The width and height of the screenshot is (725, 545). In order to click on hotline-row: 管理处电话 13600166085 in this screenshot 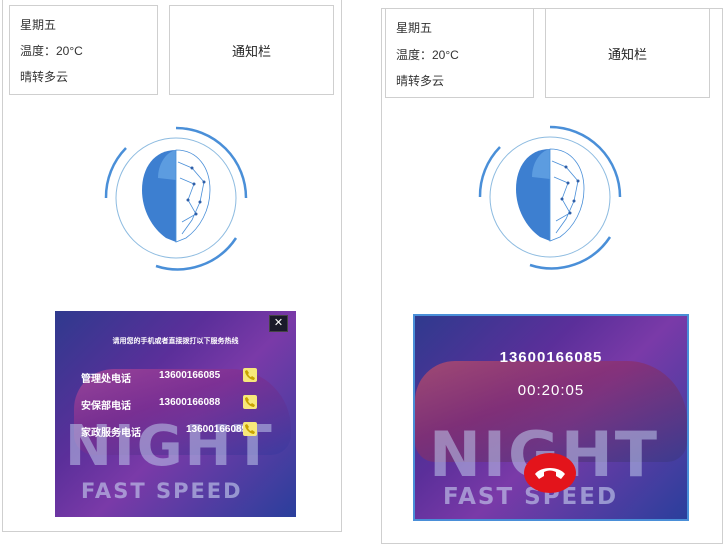, I will do `click(183, 377)`.